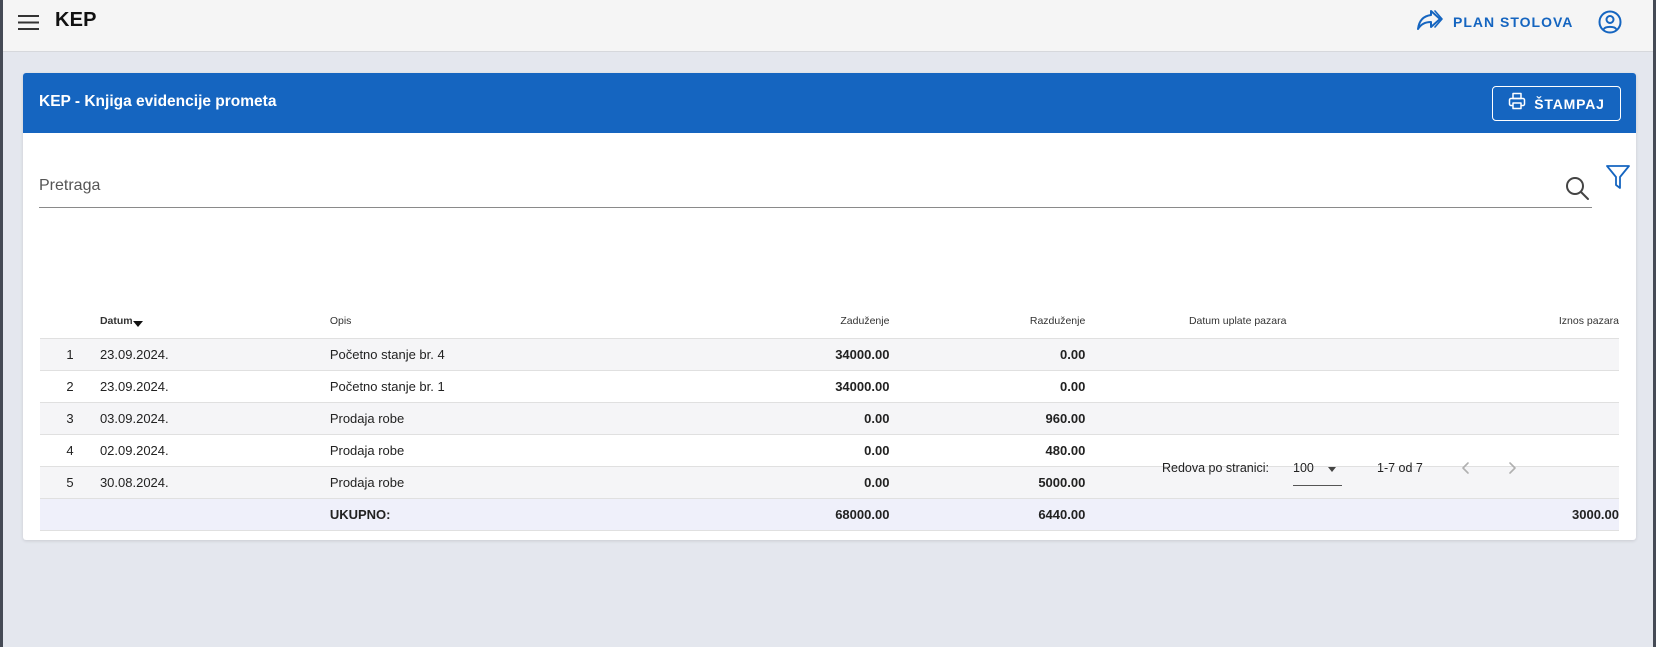 The height and width of the screenshot is (647, 1656). Describe the element at coordinates (464, 386) in the screenshot. I see `row-opis: Početno stanje br. 1` at that location.